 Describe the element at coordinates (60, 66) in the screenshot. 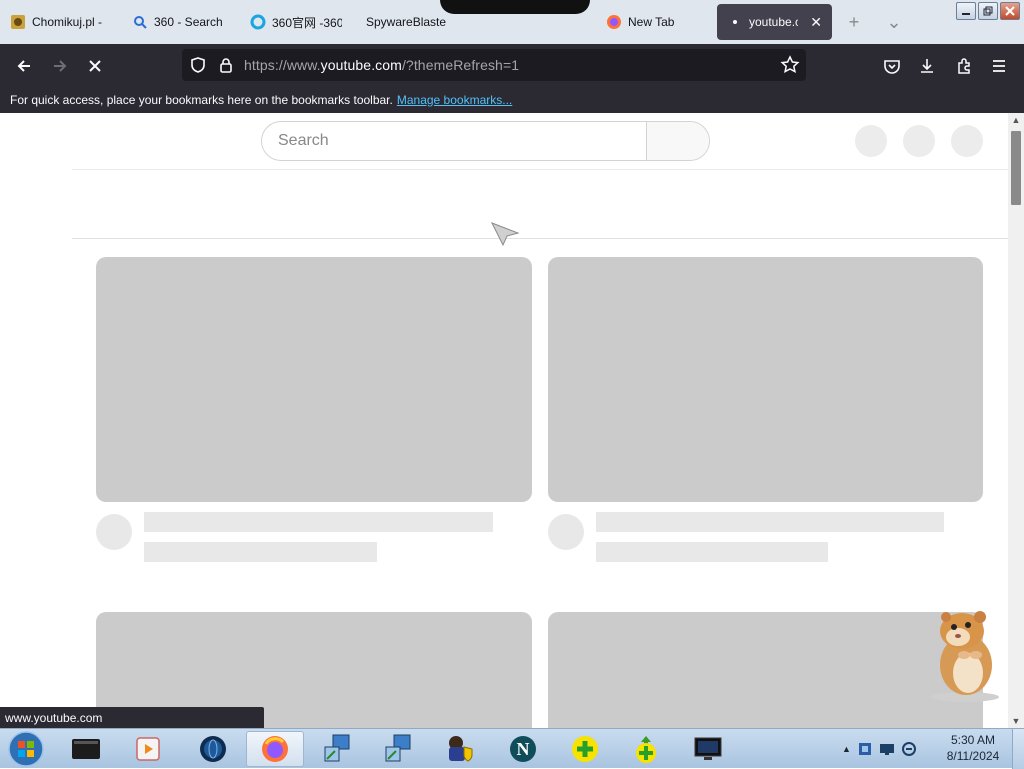

I see `forward-icon` at that location.